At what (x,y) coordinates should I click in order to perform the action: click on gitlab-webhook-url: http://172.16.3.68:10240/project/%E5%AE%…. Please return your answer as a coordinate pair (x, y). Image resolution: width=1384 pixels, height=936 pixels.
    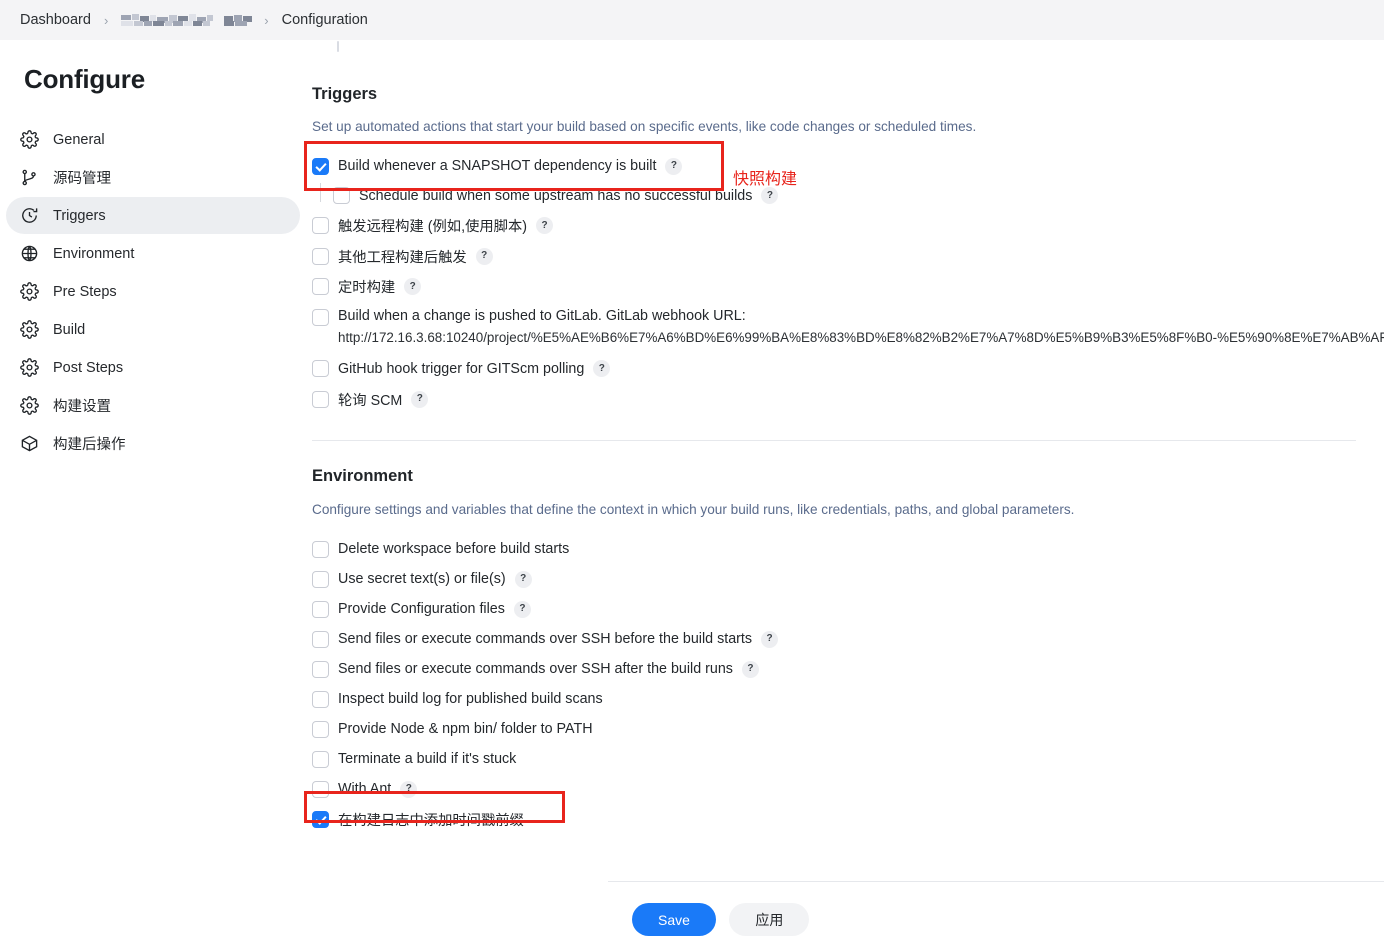
    Looking at the image, I should click on (861, 337).